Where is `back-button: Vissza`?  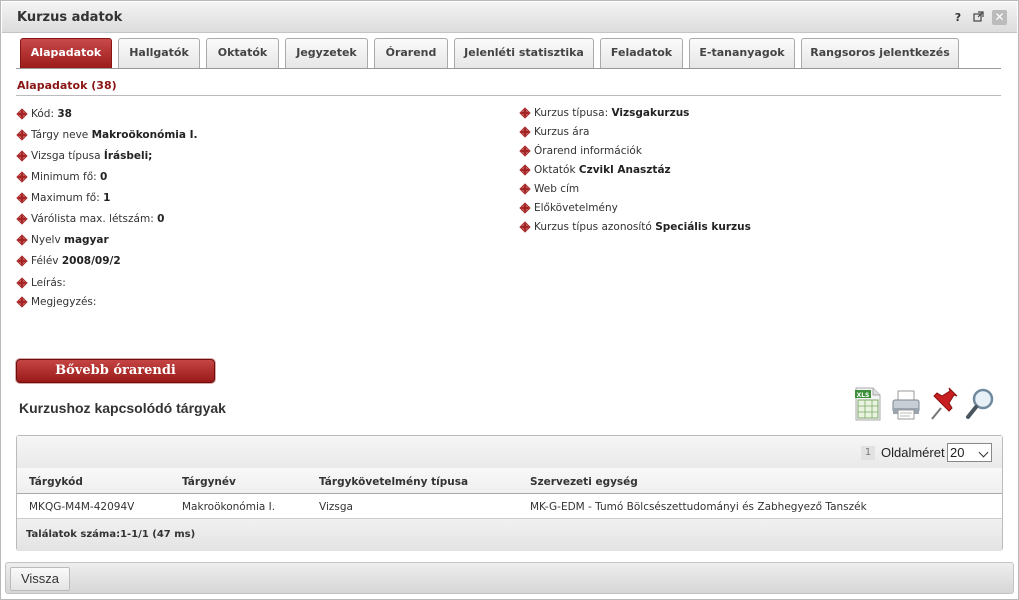 back-button: Vissza is located at coordinates (40, 579).